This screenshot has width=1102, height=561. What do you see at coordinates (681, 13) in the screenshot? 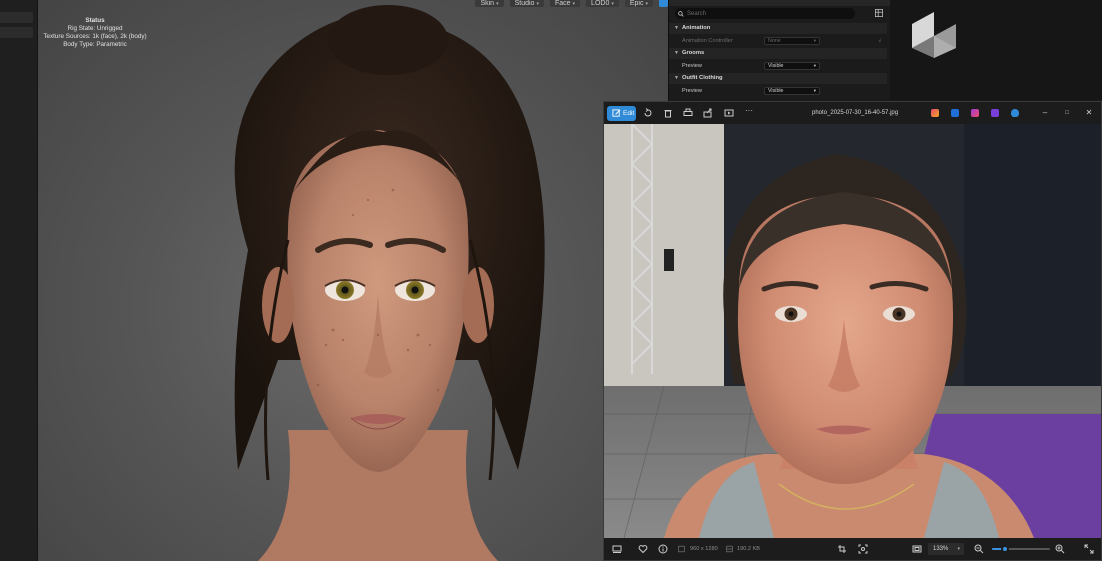
I see `search-icon` at bounding box center [681, 13].